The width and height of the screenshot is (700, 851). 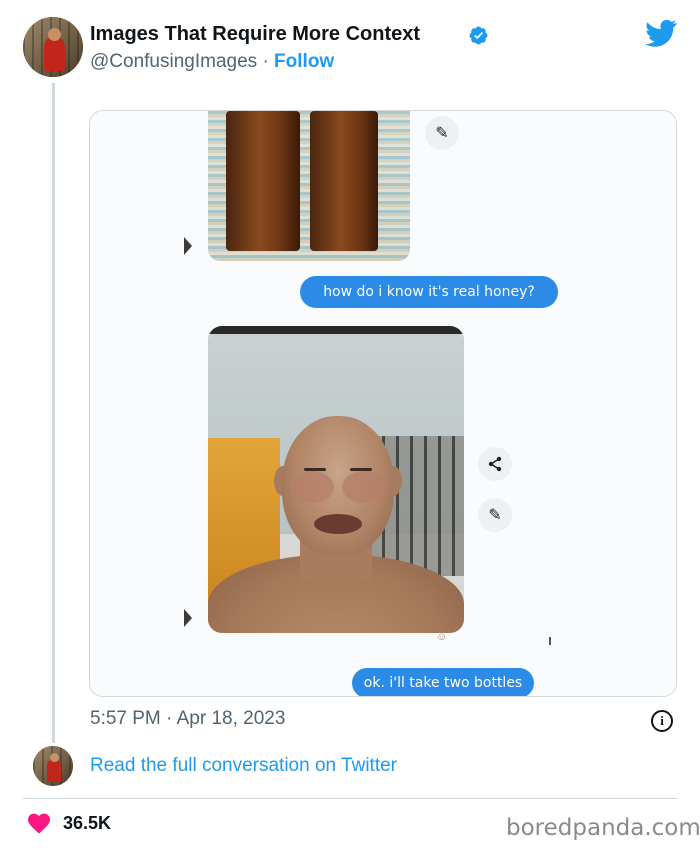 I want to click on author-handle: @ConfusingImages, so click(x=173, y=61).